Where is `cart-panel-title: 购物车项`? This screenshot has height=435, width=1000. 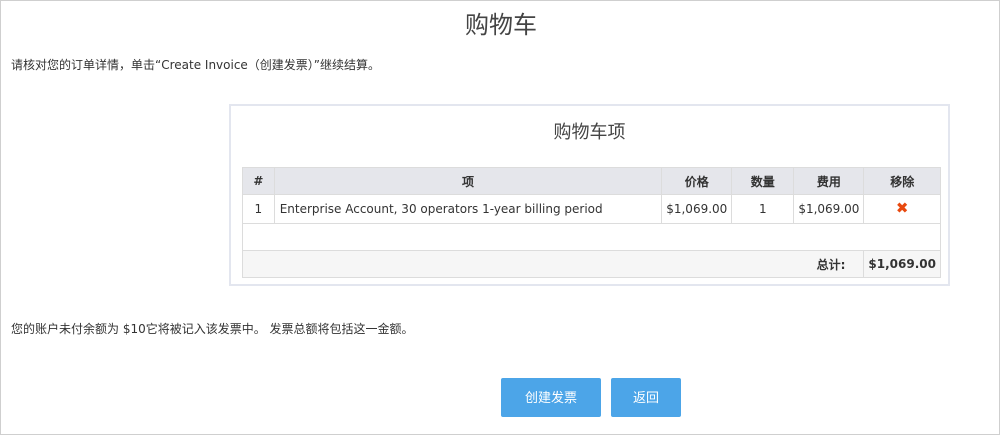
cart-panel-title: 购物车项 is located at coordinates (589, 132).